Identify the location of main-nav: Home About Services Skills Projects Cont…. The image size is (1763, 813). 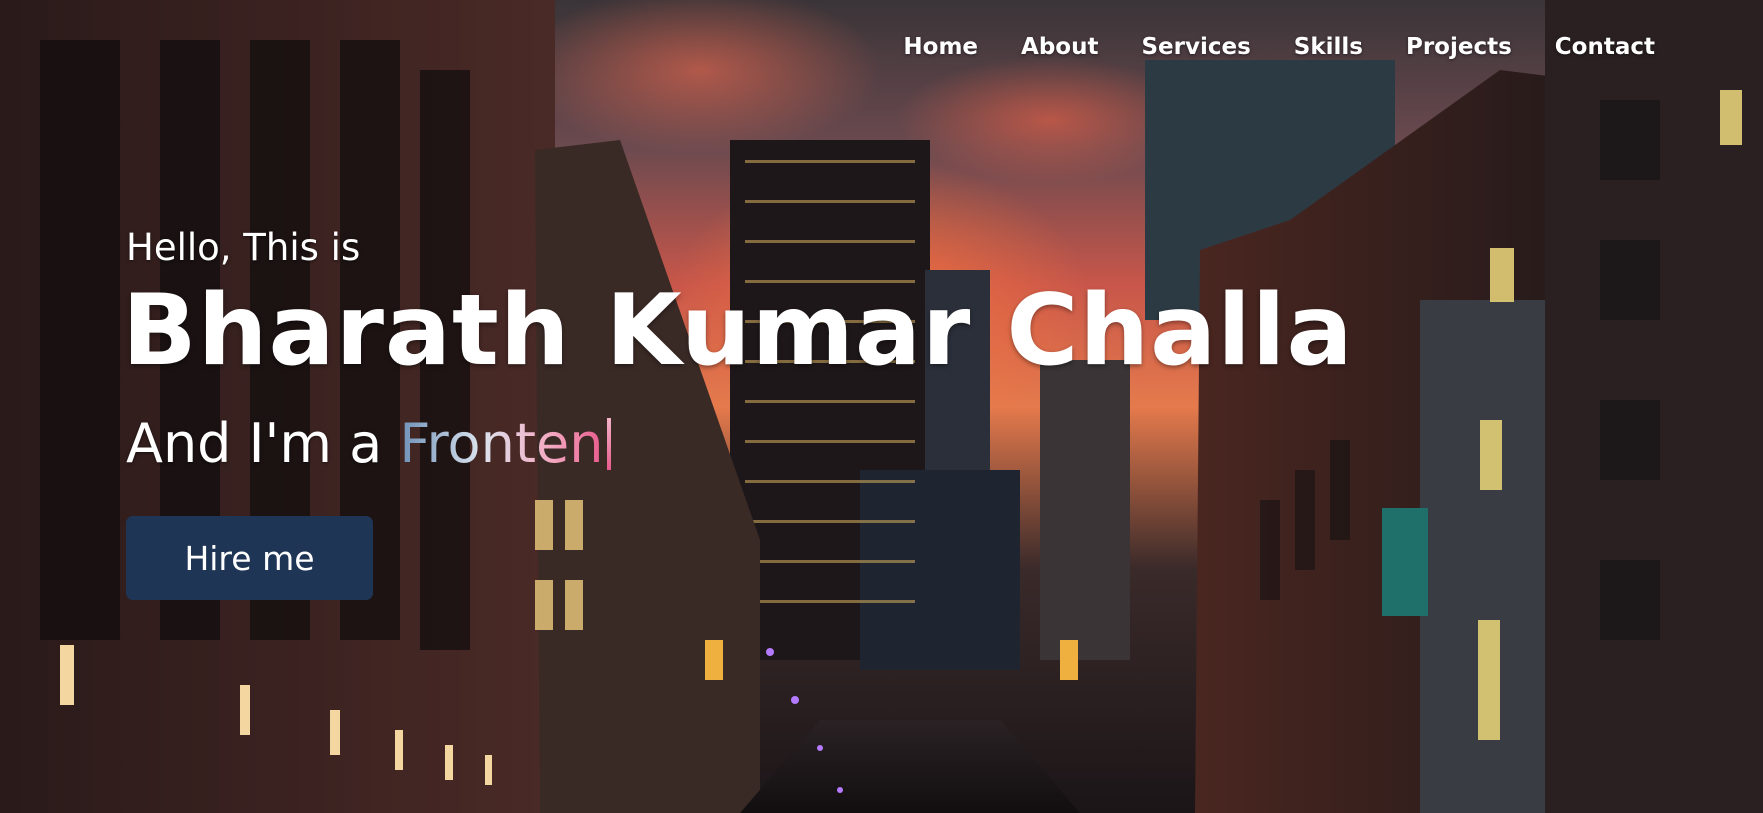
(1279, 47).